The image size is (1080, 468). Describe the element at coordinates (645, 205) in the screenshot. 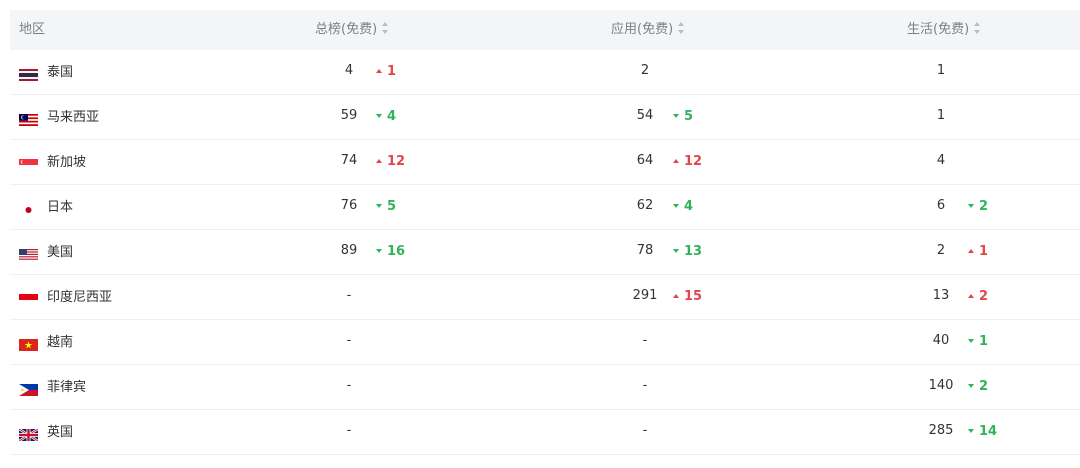

I see `rank-value: 62` at that location.